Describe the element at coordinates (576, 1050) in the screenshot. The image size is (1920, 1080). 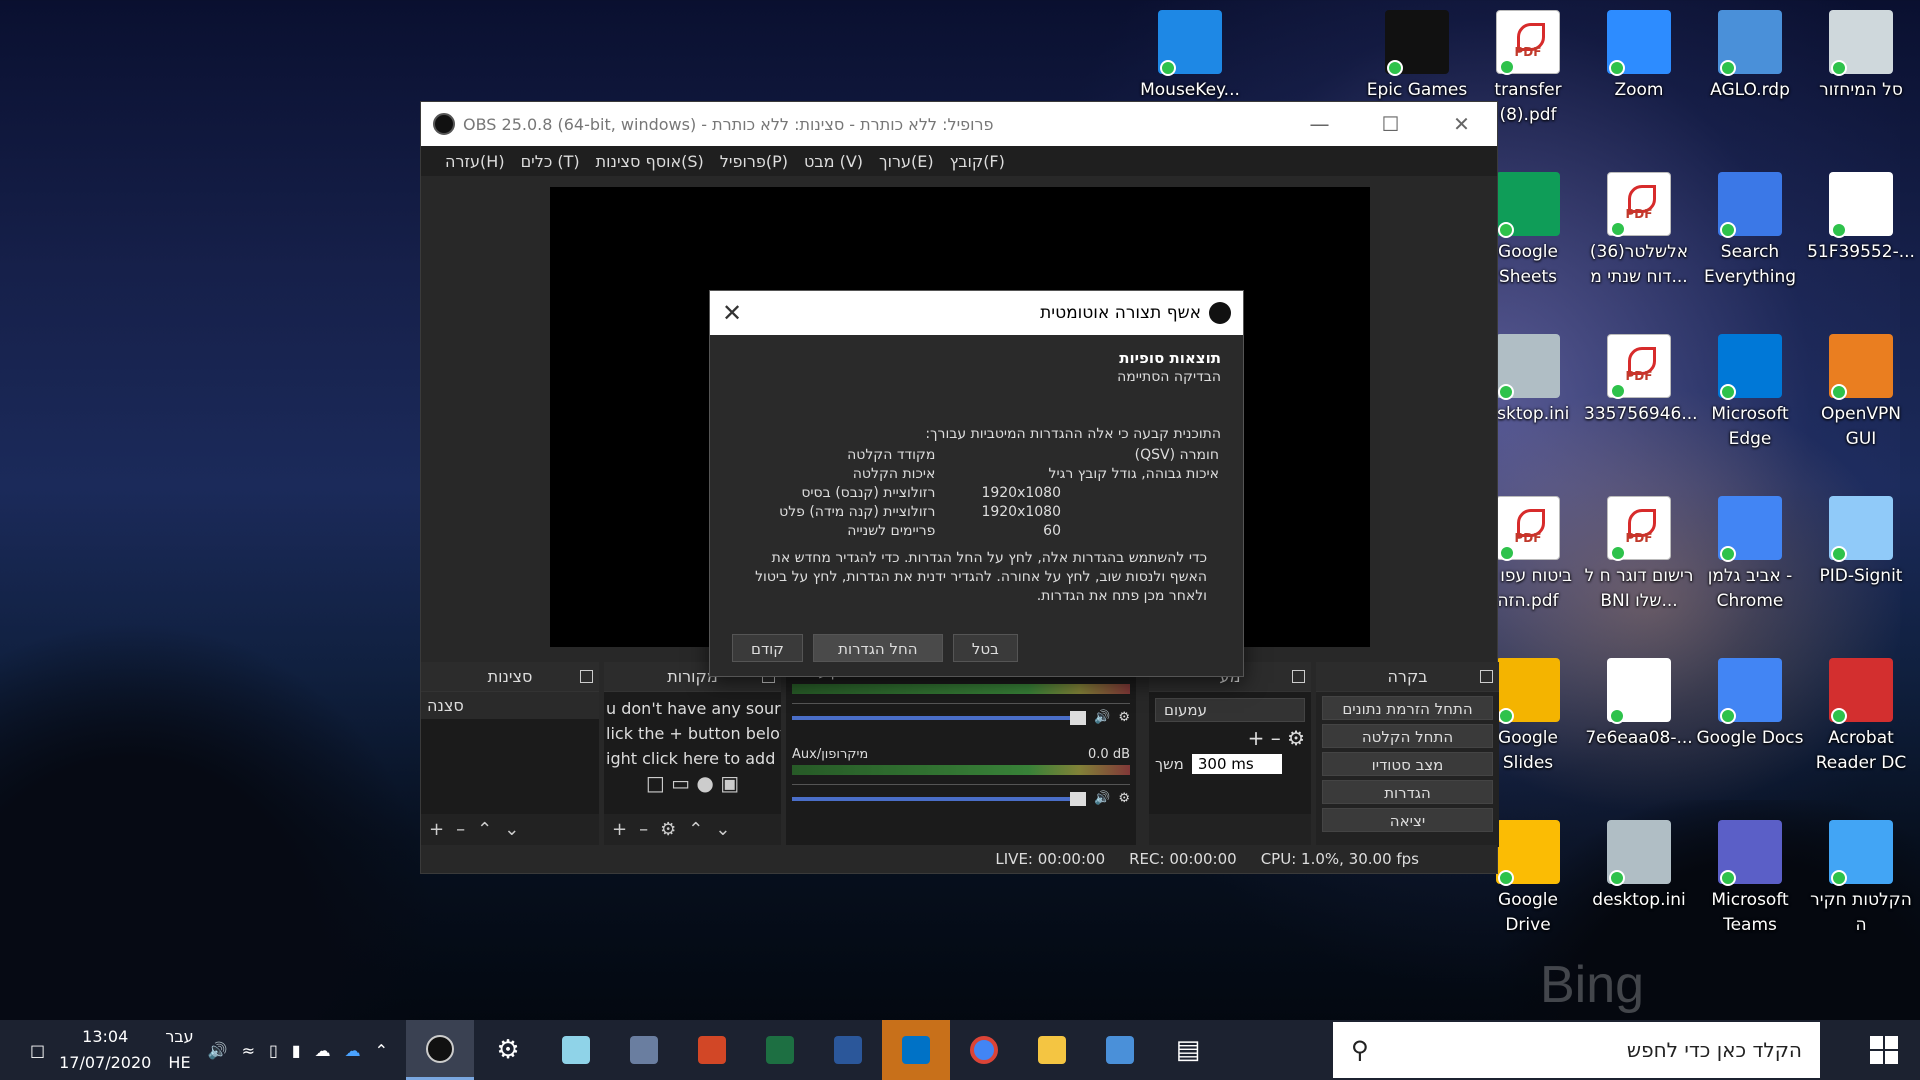
I see `snip-taskbar-icon` at that location.